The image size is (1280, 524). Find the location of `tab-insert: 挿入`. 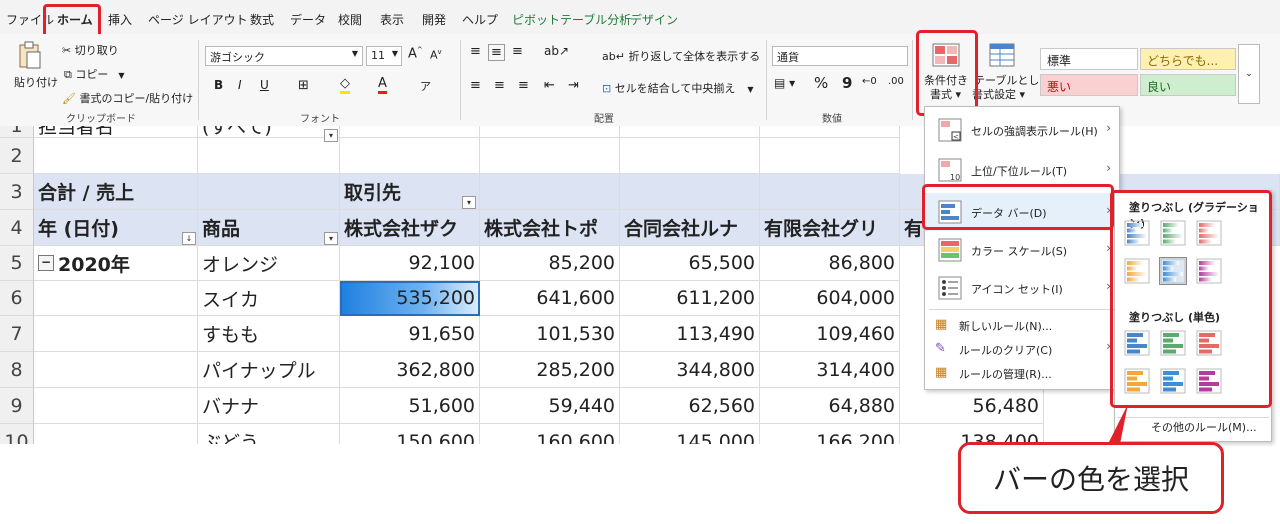

tab-insert: 挿入 is located at coordinates (120, 19).